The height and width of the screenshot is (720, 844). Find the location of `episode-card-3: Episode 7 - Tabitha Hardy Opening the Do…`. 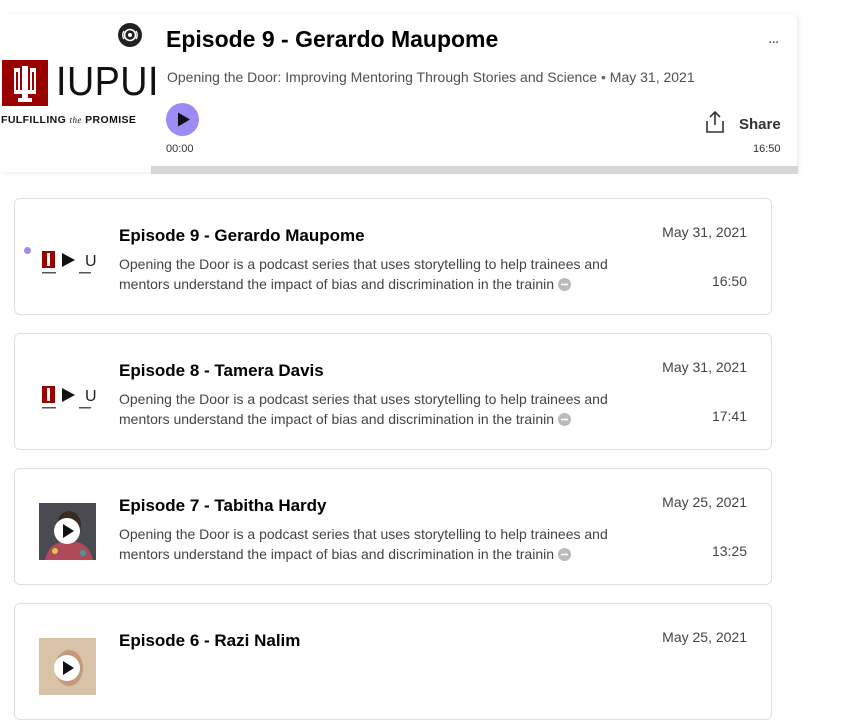

episode-card-3: Episode 7 - Tabitha Hardy Opening the Do… is located at coordinates (393, 526).